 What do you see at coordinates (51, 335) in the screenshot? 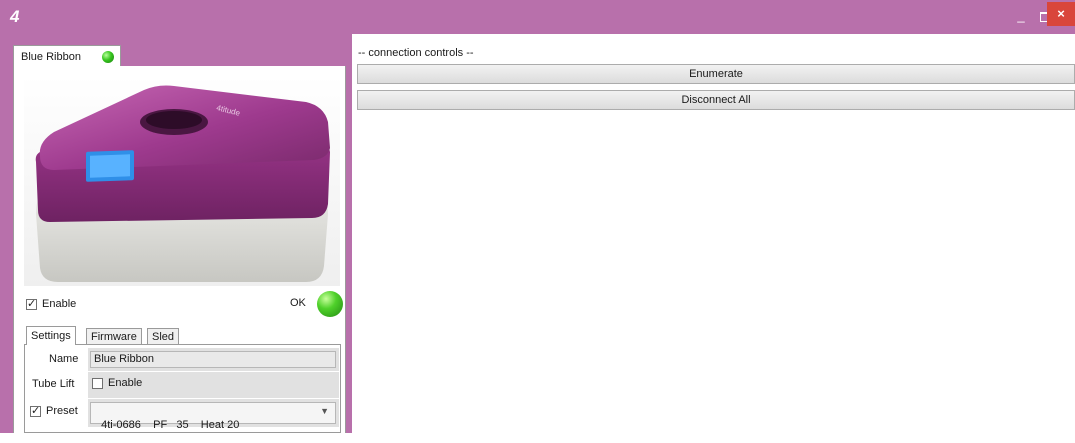
I see `tab-settings: Settings` at bounding box center [51, 335].